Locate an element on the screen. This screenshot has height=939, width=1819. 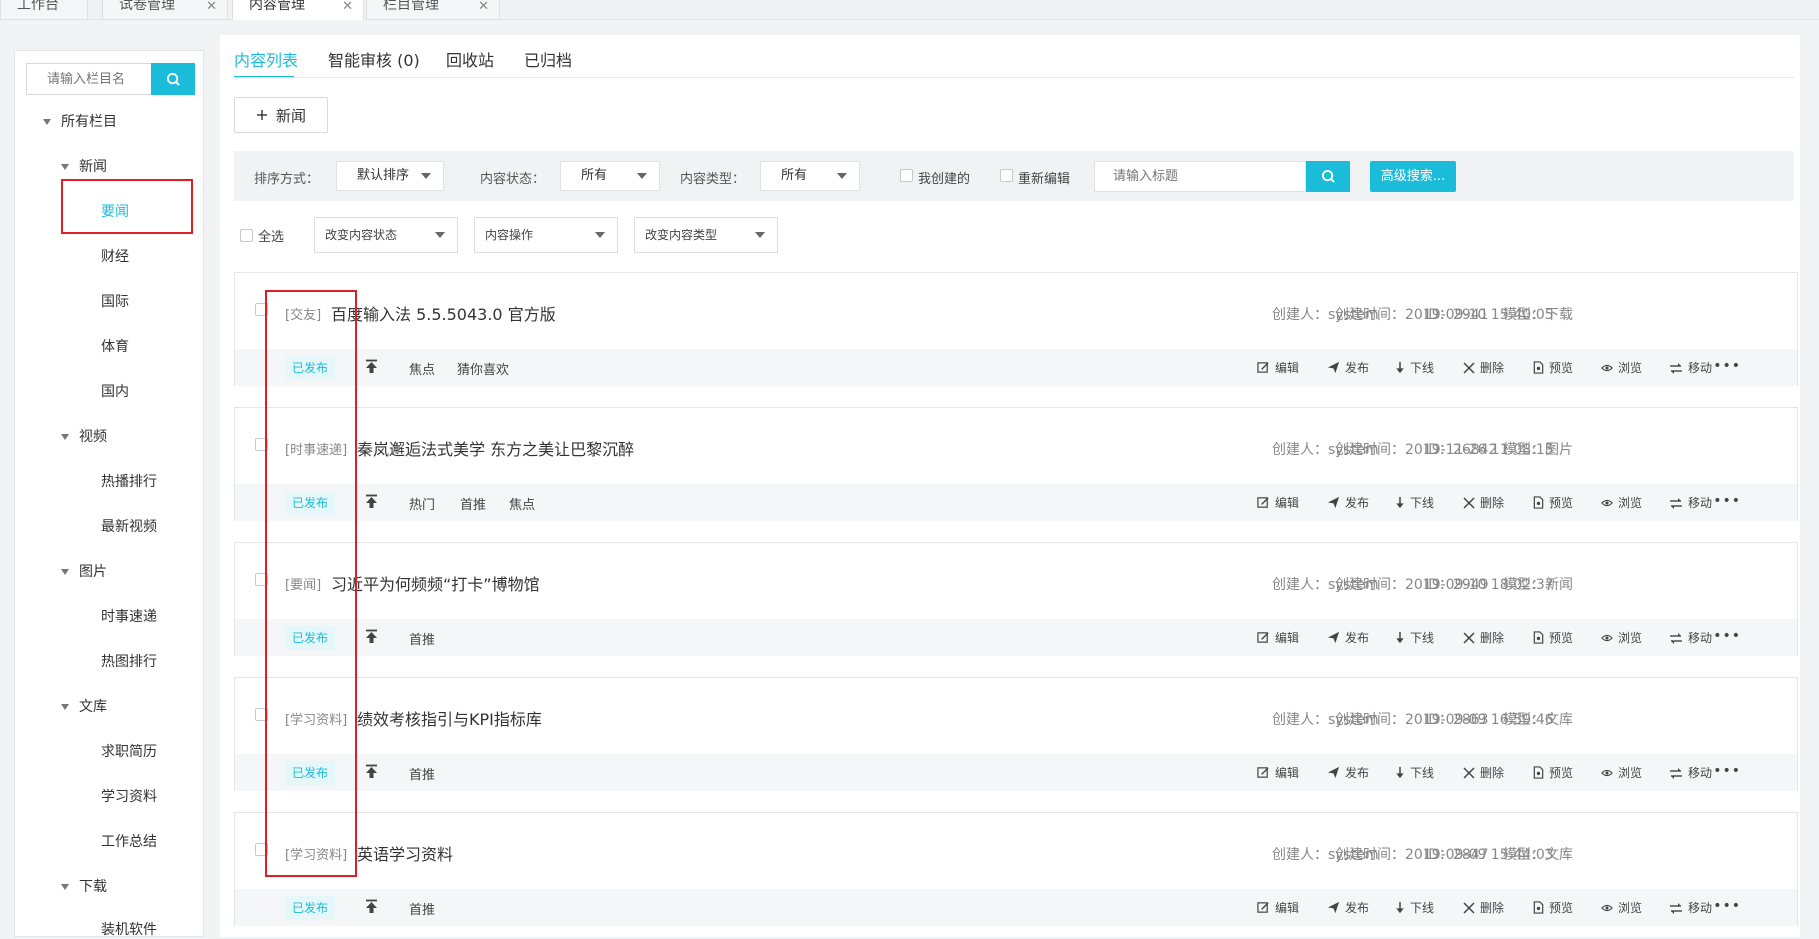
tree-item-hot-images: 热图排行 is located at coordinates (129, 661).